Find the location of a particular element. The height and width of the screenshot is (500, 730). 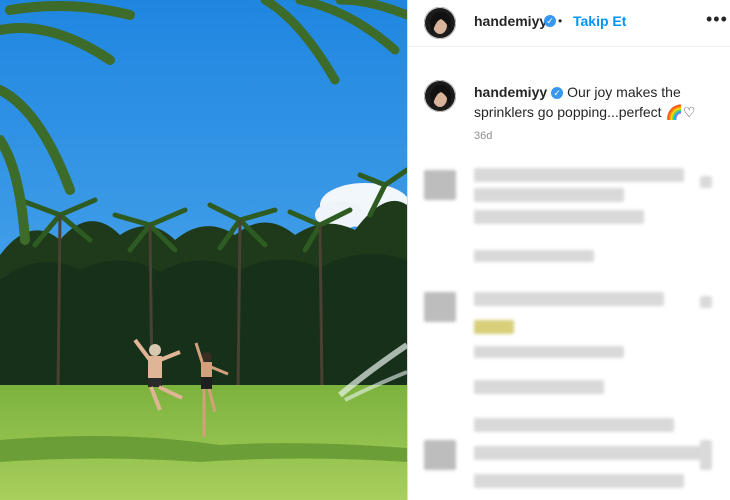

post-timestamp: 36d is located at coordinates (483, 136).